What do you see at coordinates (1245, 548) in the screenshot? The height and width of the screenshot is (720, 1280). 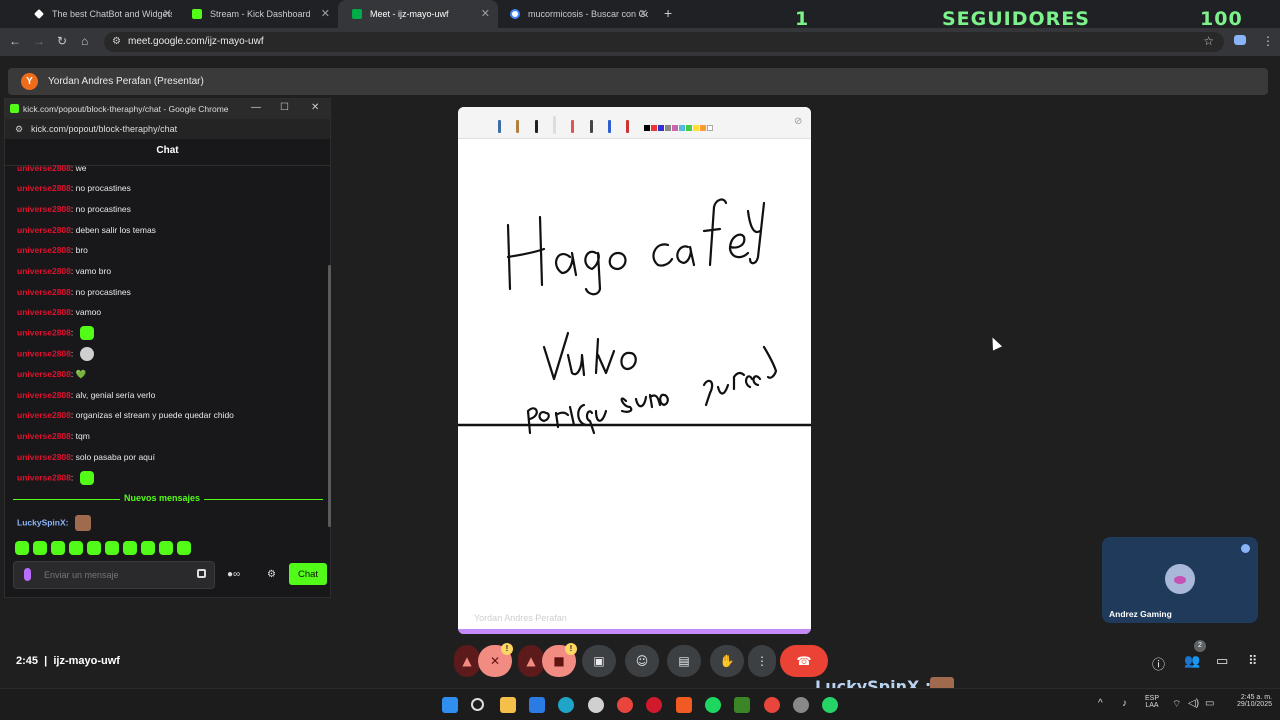 I see `mic-off-icon` at bounding box center [1245, 548].